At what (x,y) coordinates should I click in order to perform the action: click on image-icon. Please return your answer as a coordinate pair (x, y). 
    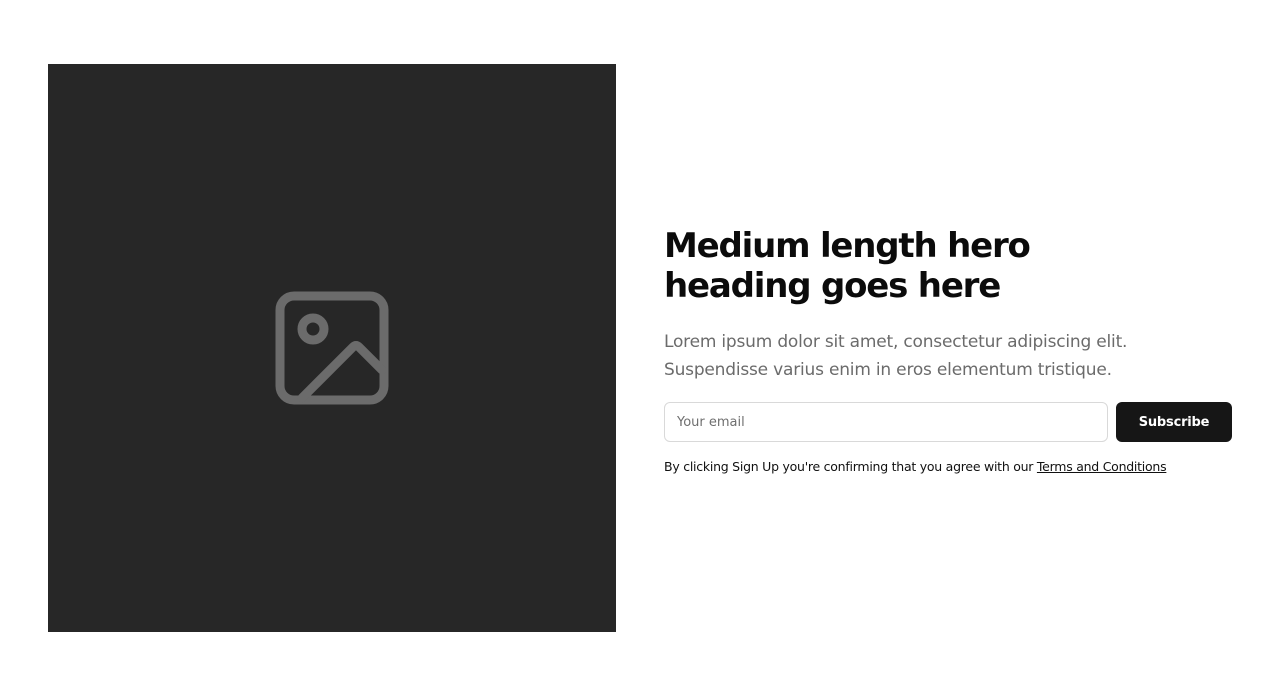
    Looking at the image, I should click on (332, 348).